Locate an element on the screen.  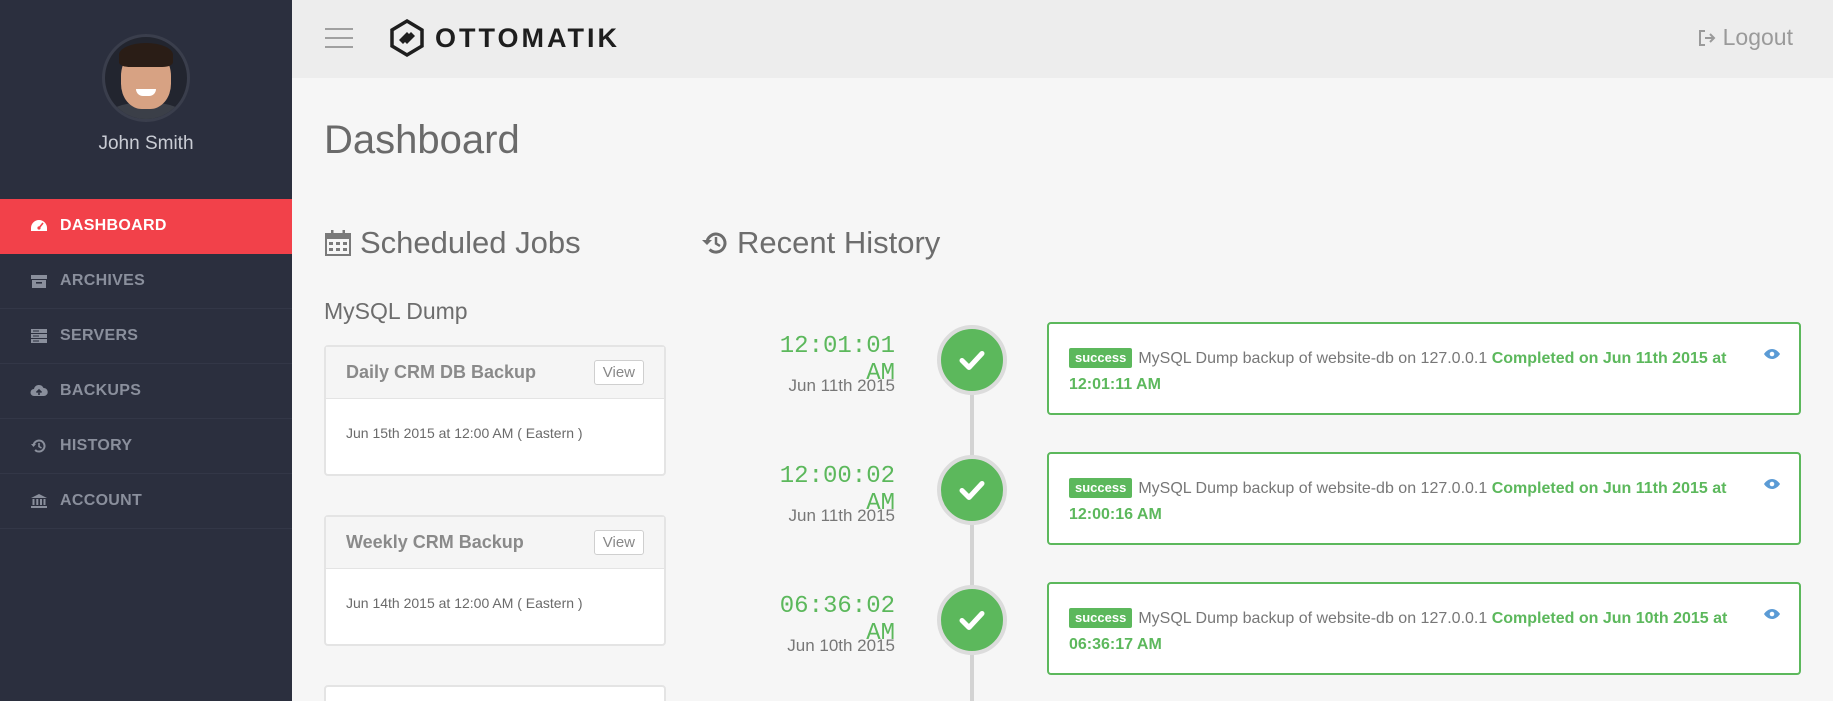
job-schedule: Jun 14th 2015 at 12:00 AM ( Eastern ) is located at coordinates (464, 603).